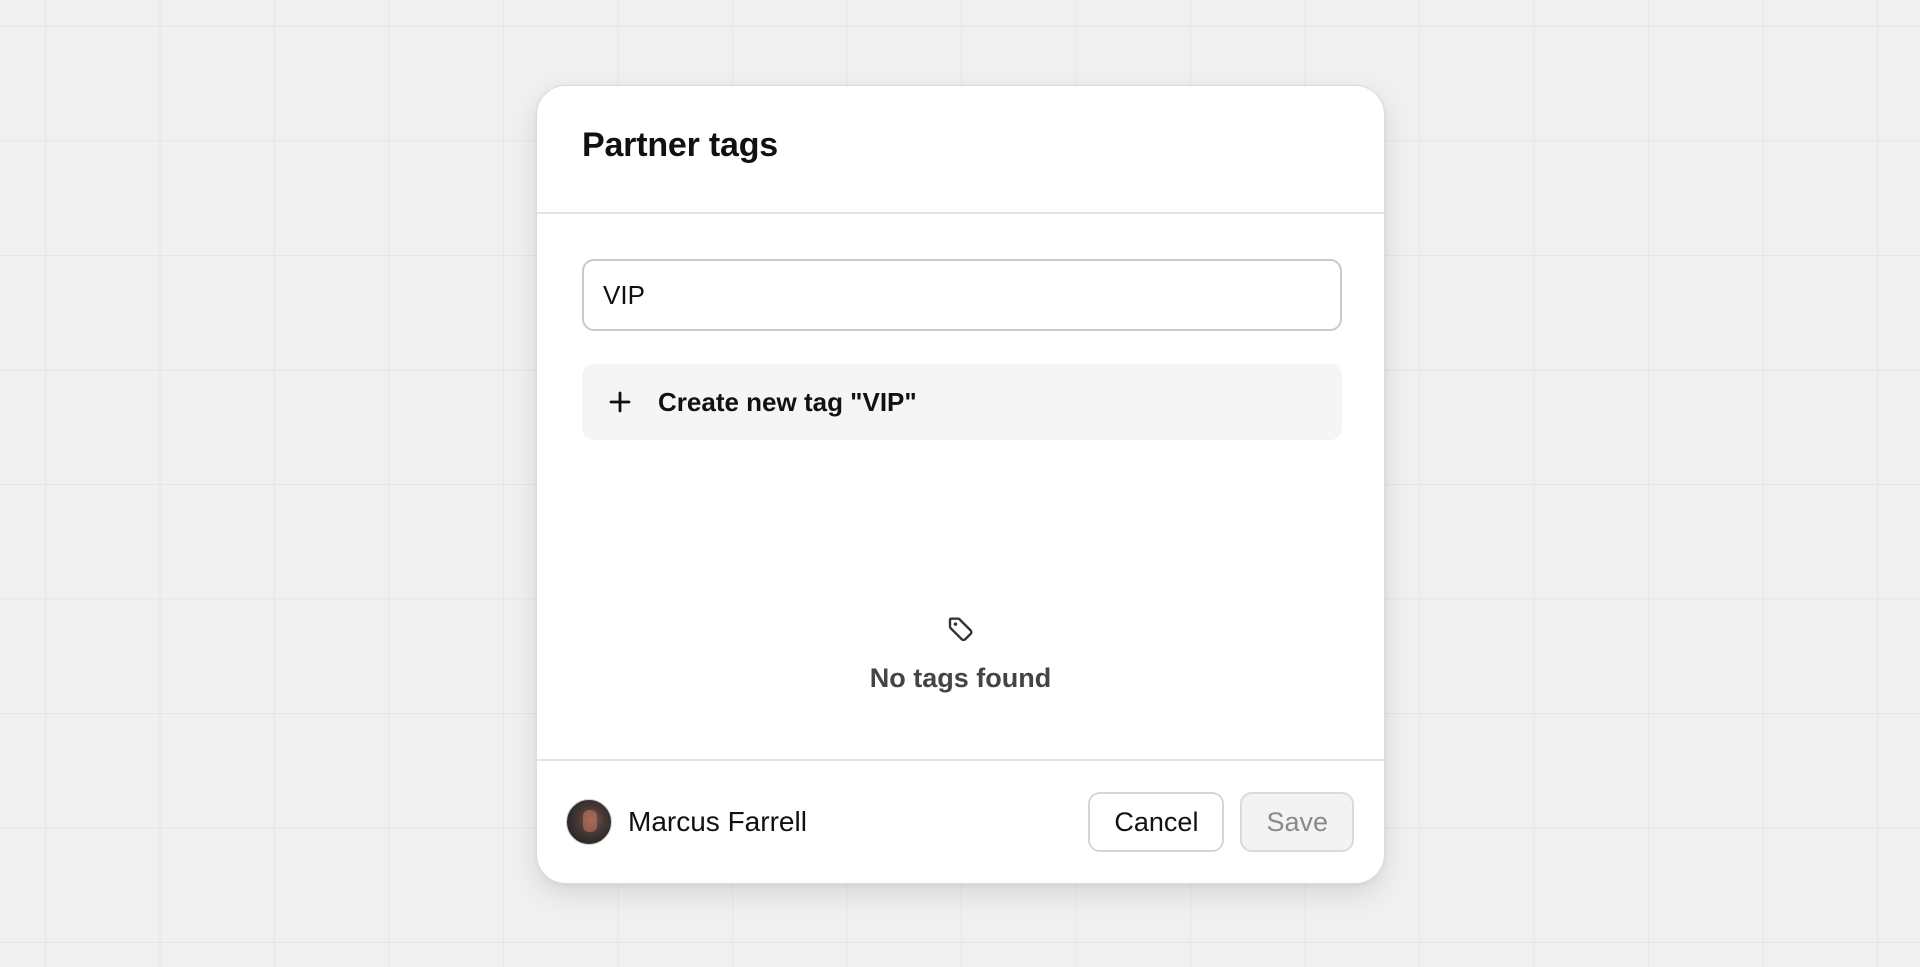  Describe the element at coordinates (787, 401) in the screenshot. I see `create-tag-label: Create new tag "VIP"` at that location.